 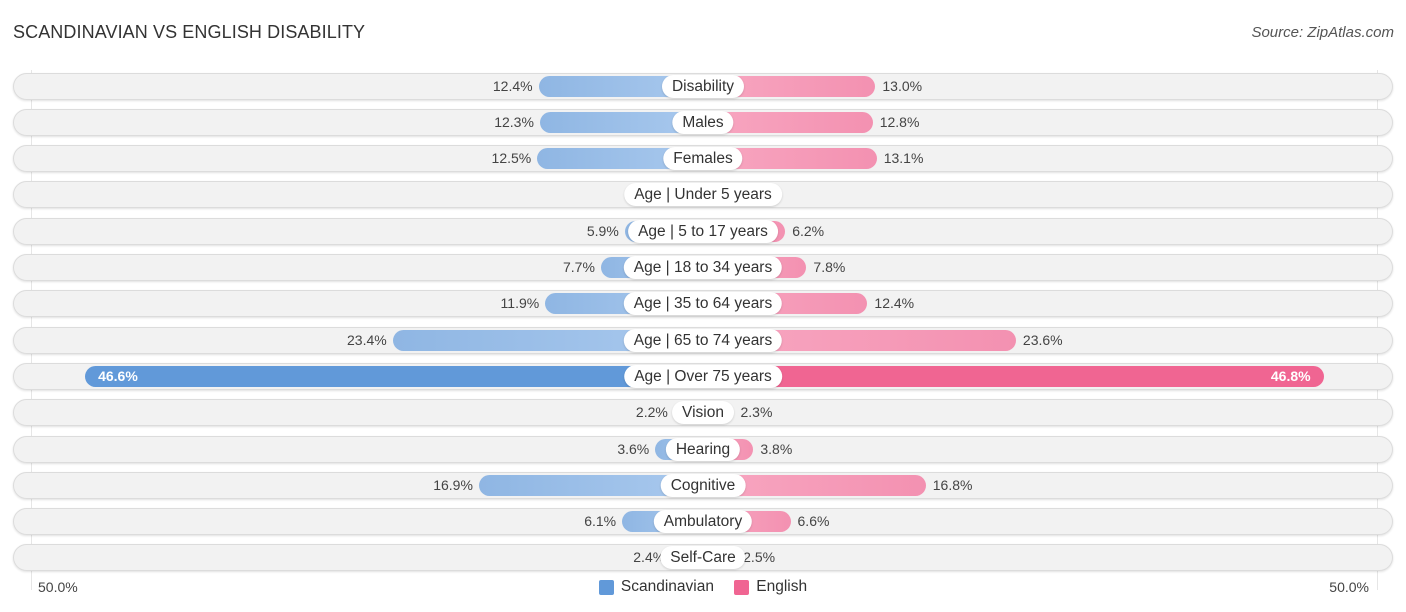 What do you see at coordinates (703, 340) in the screenshot?
I see `category-label: Age | 65 to 74 years` at bounding box center [703, 340].